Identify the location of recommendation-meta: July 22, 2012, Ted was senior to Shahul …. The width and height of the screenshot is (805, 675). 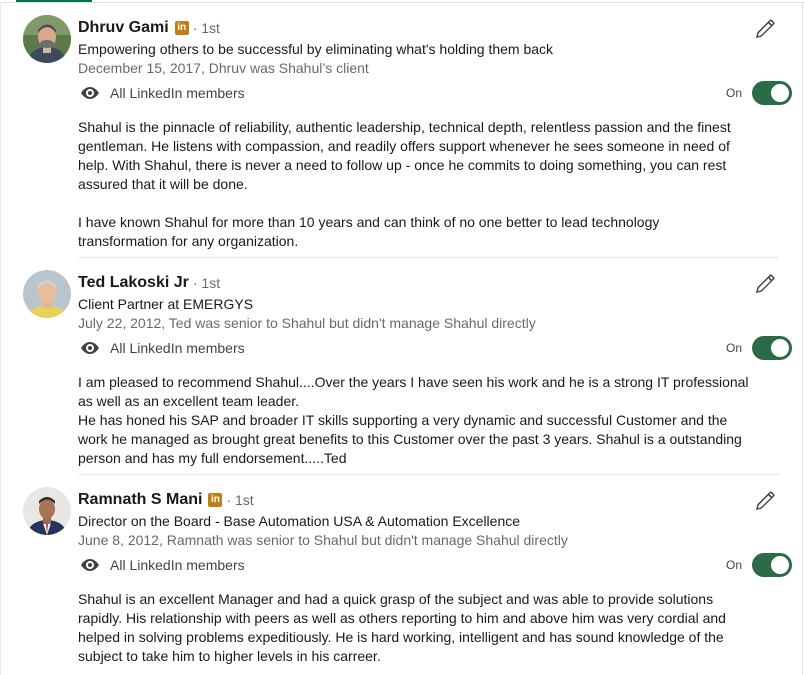
(307, 323).